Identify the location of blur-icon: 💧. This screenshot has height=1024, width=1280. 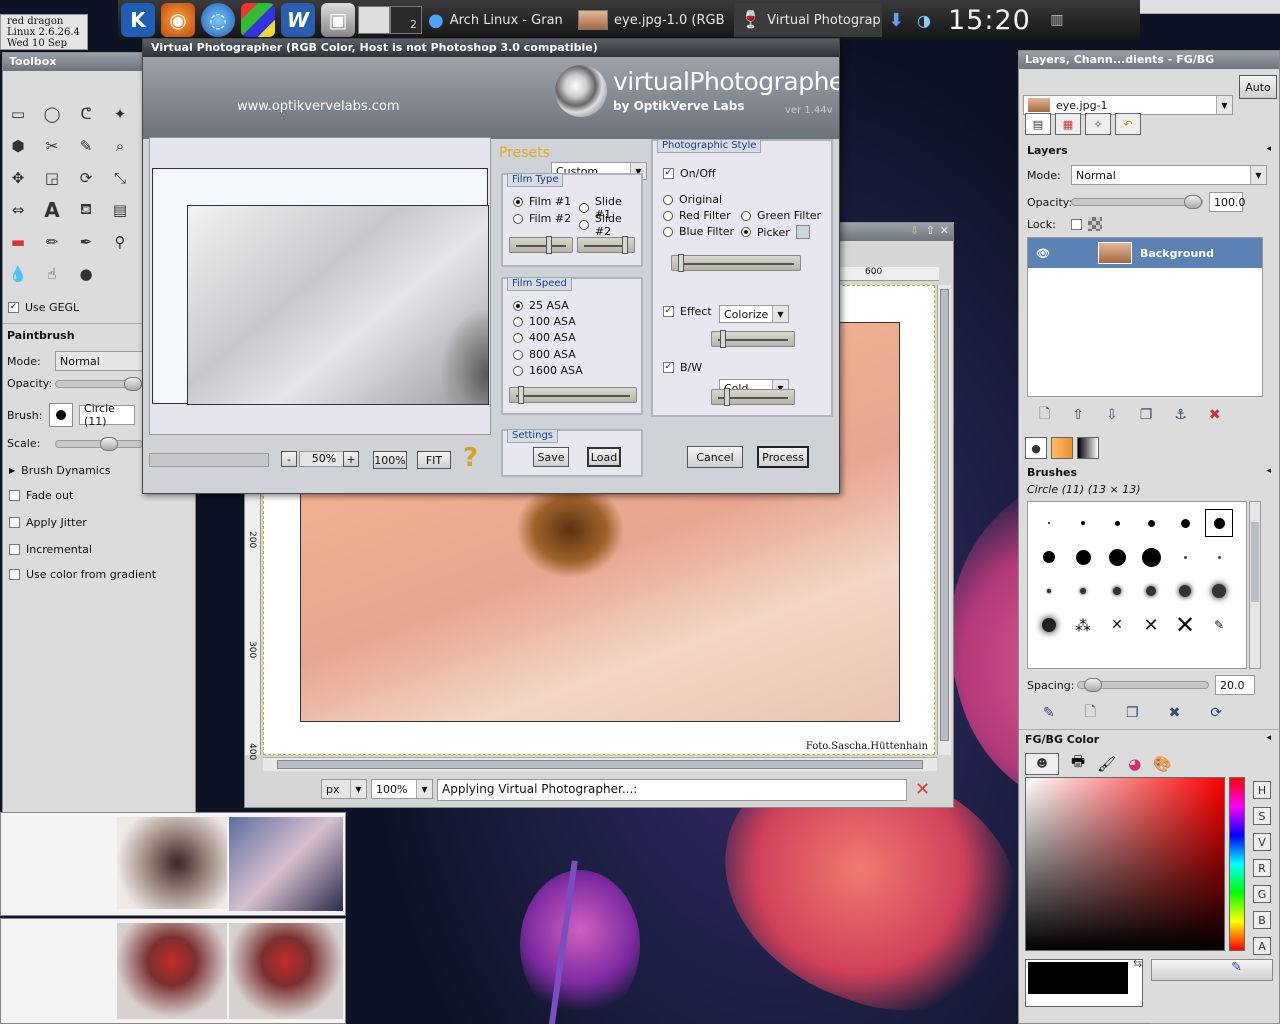
(18, 274).